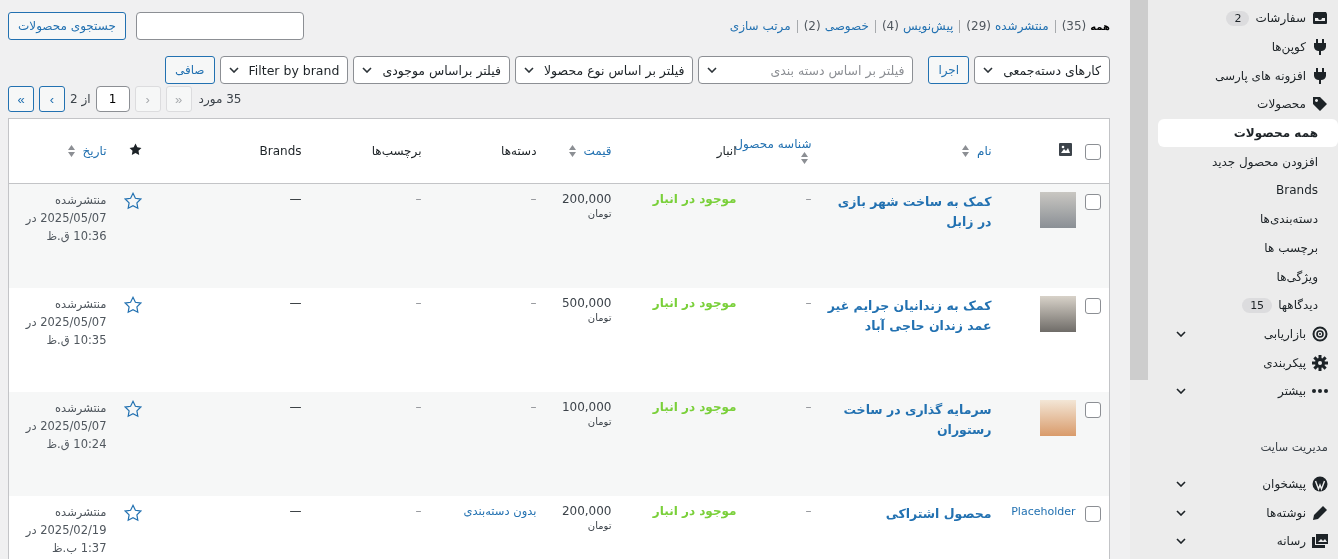 This screenshot has width=1338, height=559. Describe the element at coordinates (1238, 18) in the screenshot. I see `count-badge: 2` at that location.